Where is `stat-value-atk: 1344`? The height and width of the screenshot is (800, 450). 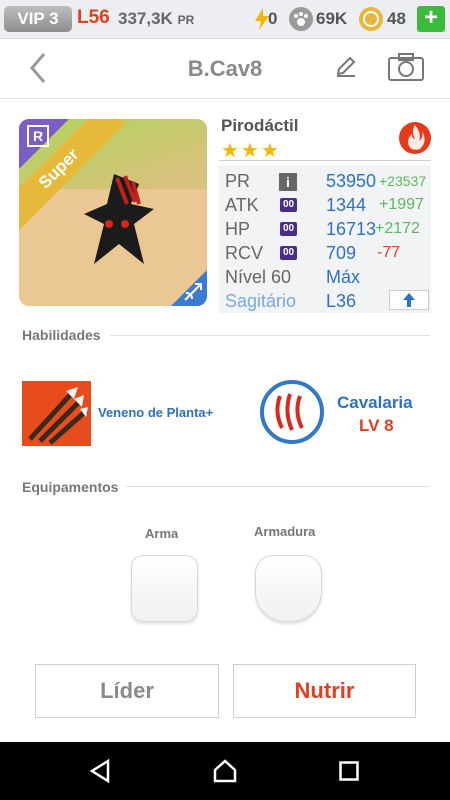 stat-value-atk: 1344 is located at coordinates (346, 205).